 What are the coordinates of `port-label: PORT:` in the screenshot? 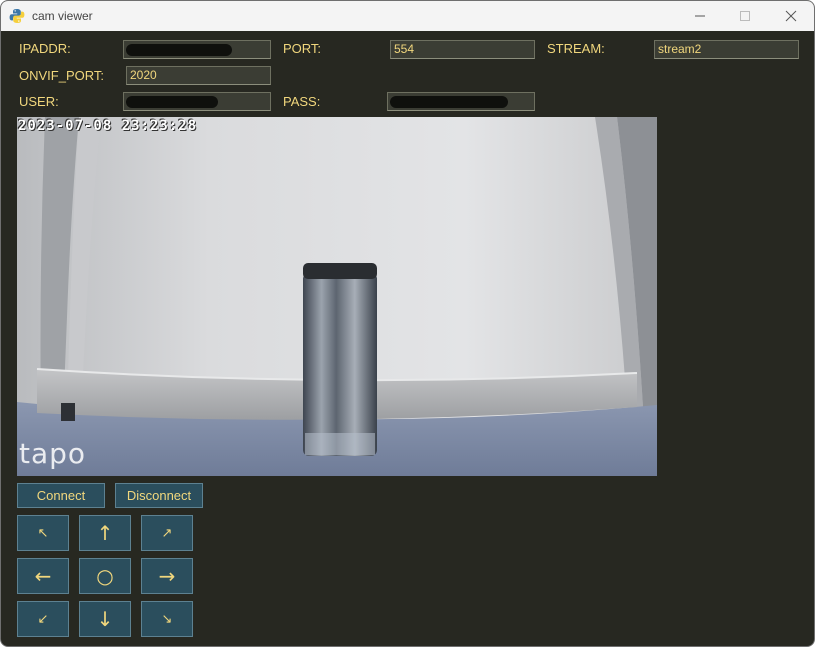 It's located at (302, 48).